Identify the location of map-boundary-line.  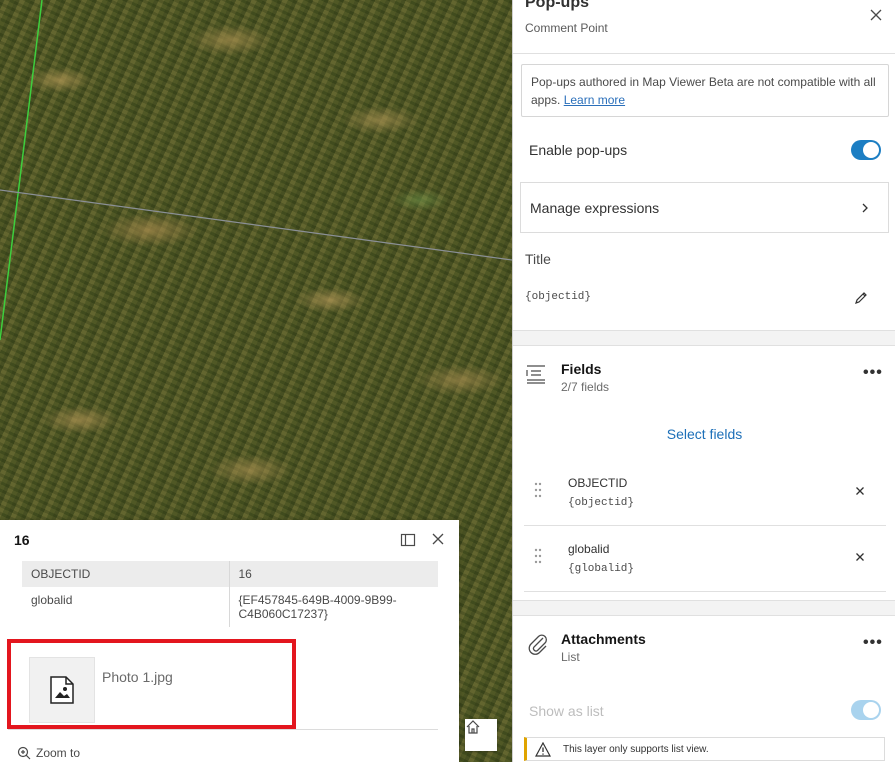
(21, 170).